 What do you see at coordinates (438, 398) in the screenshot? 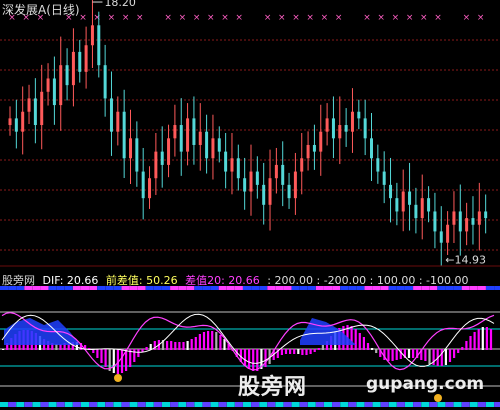
I see `signal-hand-icon` at bounding box center [438, 398].